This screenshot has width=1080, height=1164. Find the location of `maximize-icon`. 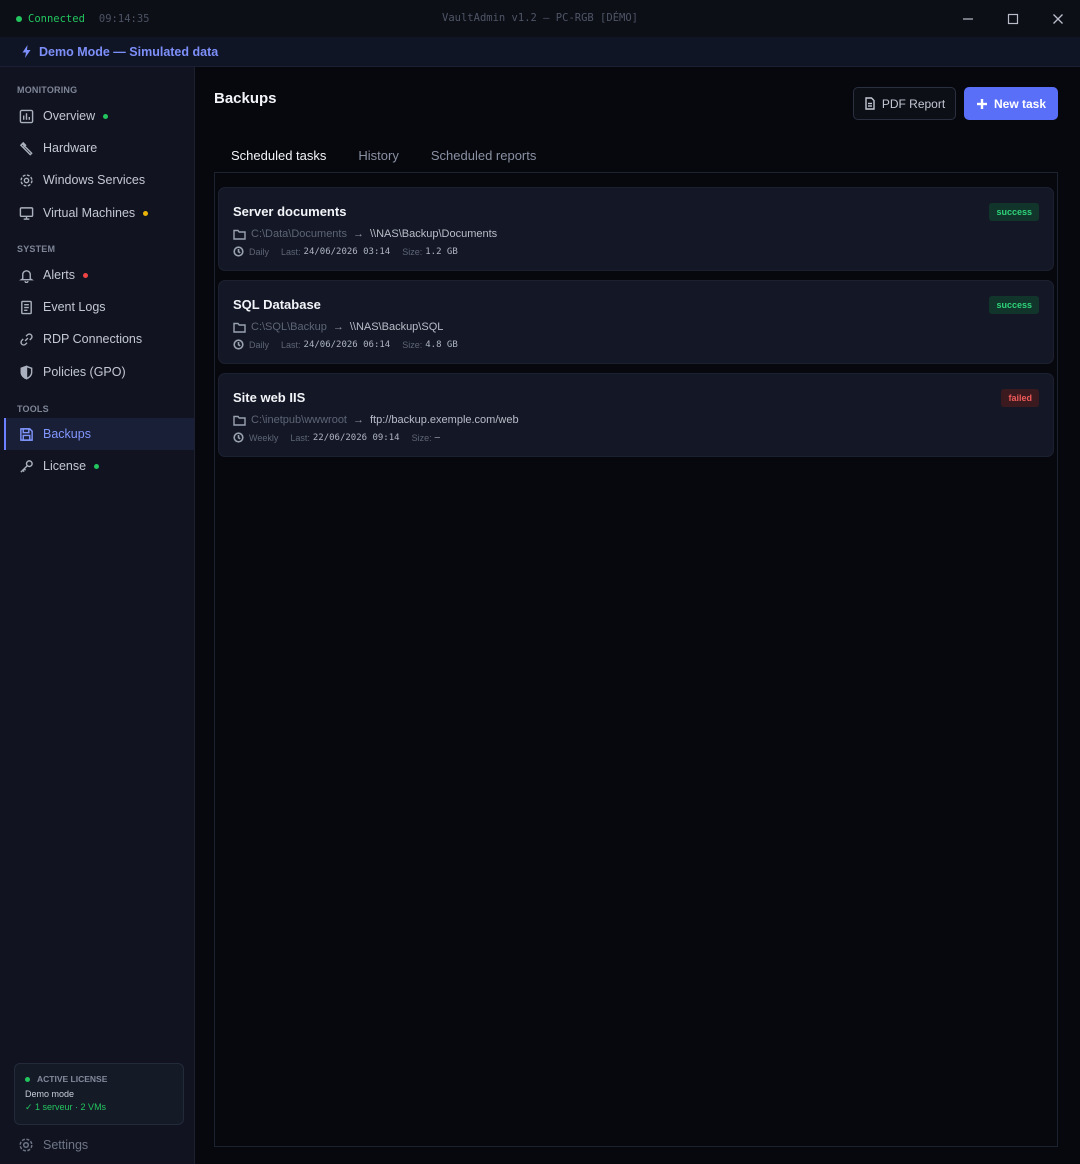

maximize-icon is located at coordinates (1012, 18).